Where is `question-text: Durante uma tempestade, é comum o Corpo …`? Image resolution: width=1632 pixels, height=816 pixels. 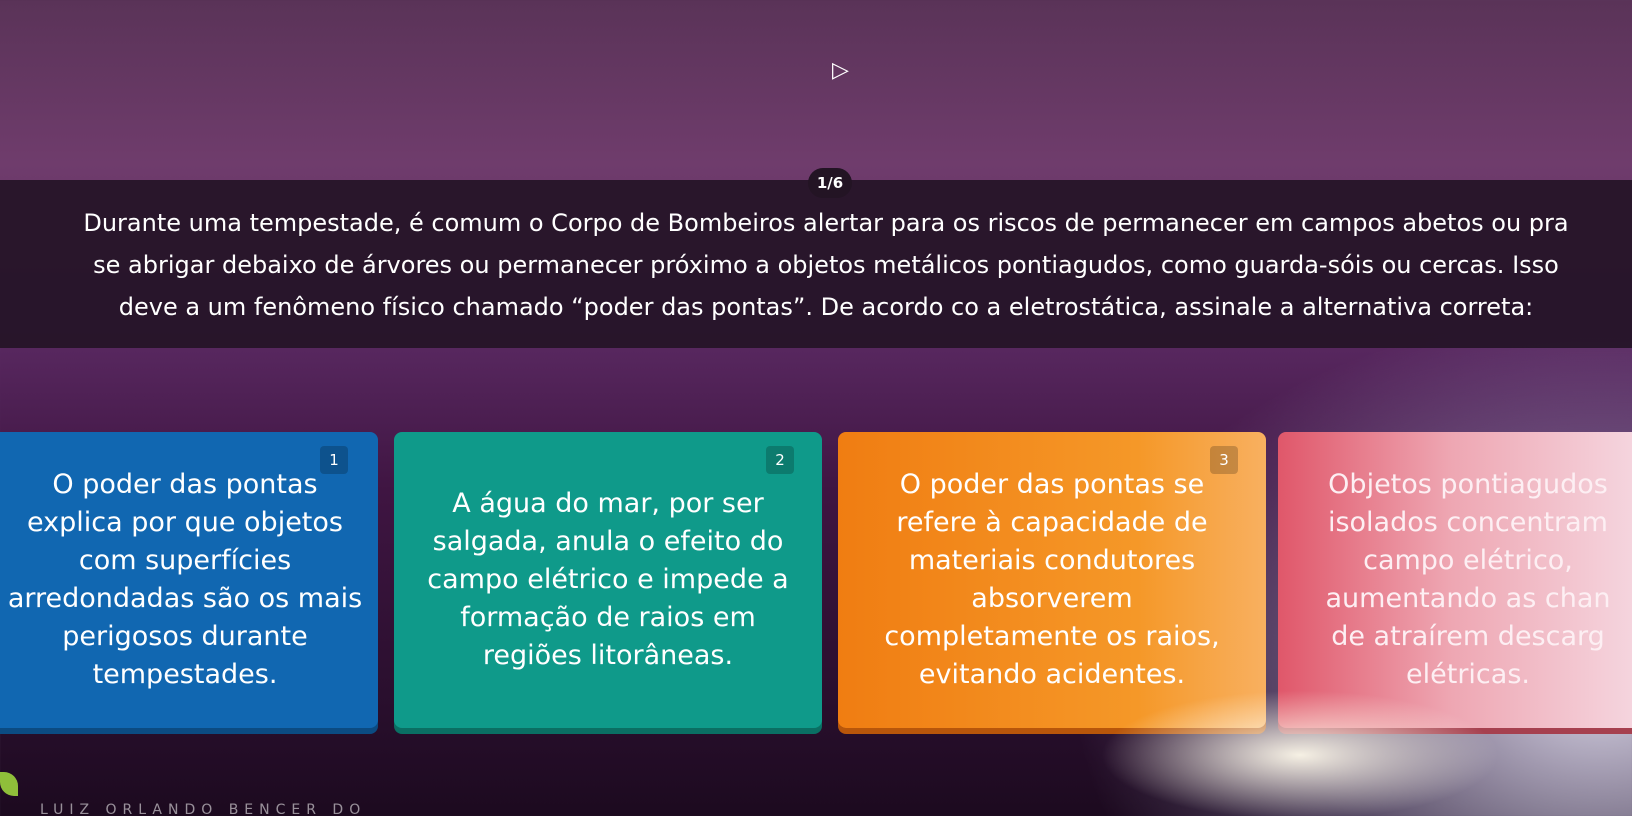
question-text: Durante uma tempestade, é comum o Corpo … is located at coordinates (826, 265).